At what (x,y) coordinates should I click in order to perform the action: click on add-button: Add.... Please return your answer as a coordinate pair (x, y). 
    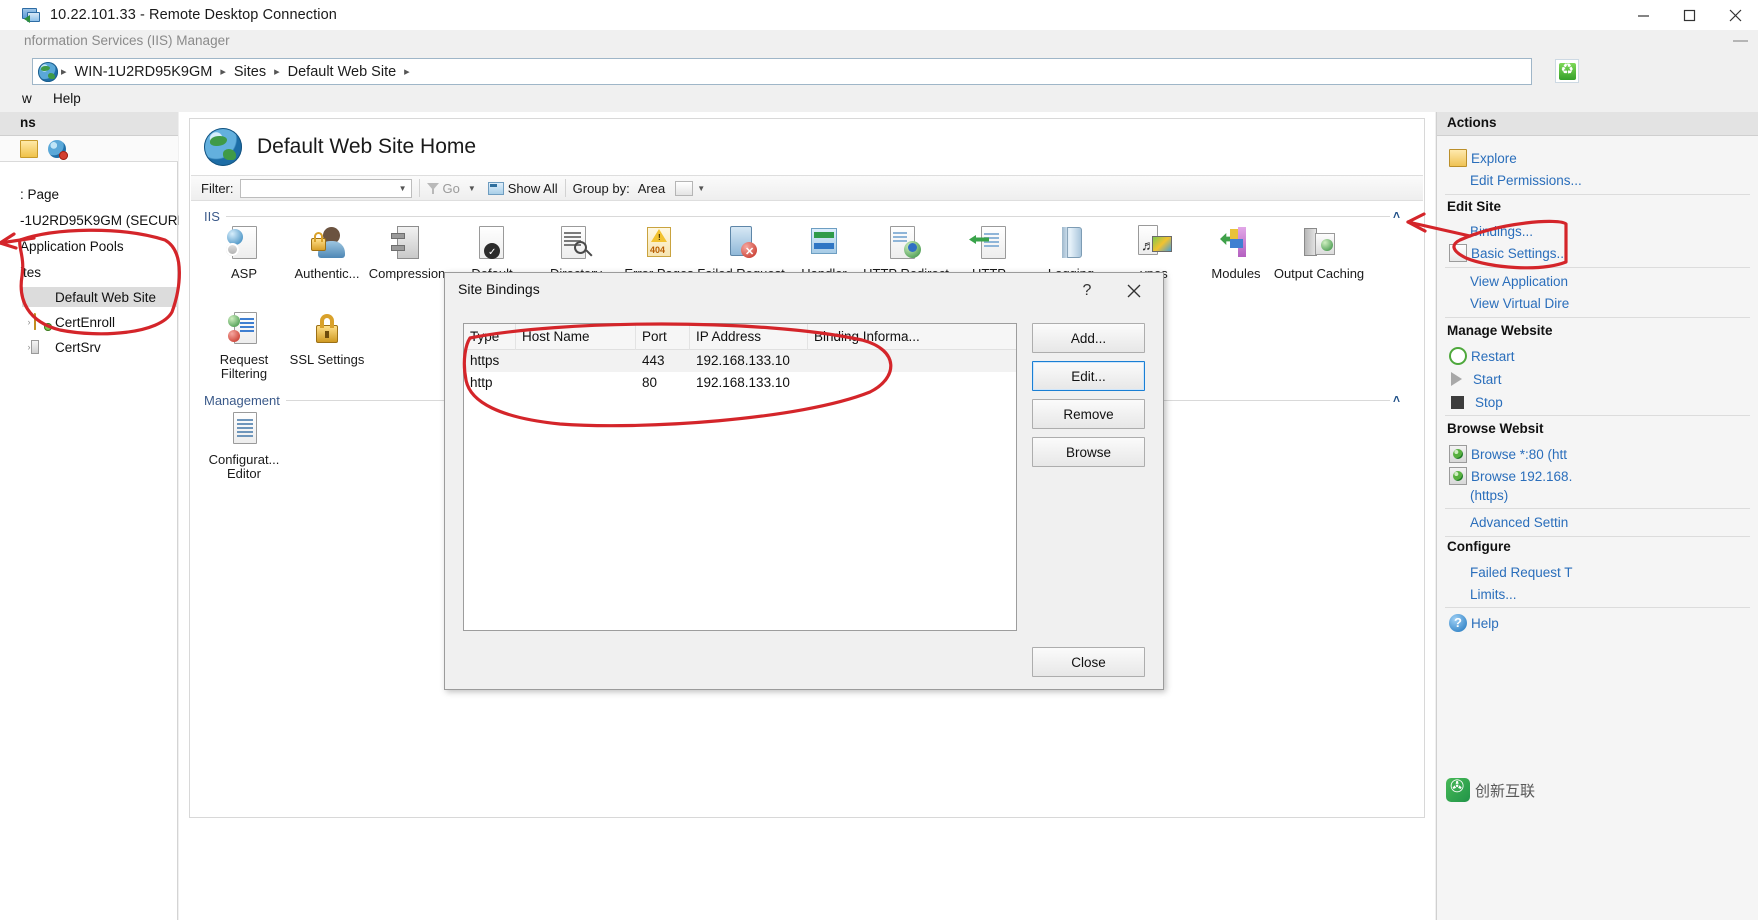
    Looking at the image, I should click on (1088, 338).